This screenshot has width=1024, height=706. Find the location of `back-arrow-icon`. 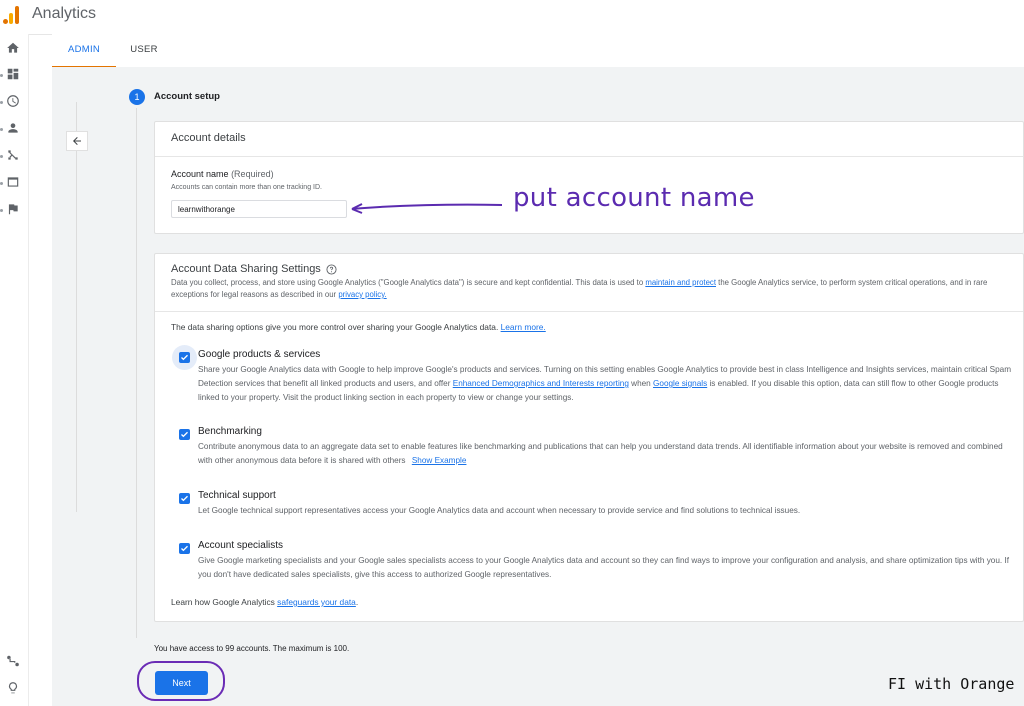

back-arrow-icon is located at coordinates (77, 141).